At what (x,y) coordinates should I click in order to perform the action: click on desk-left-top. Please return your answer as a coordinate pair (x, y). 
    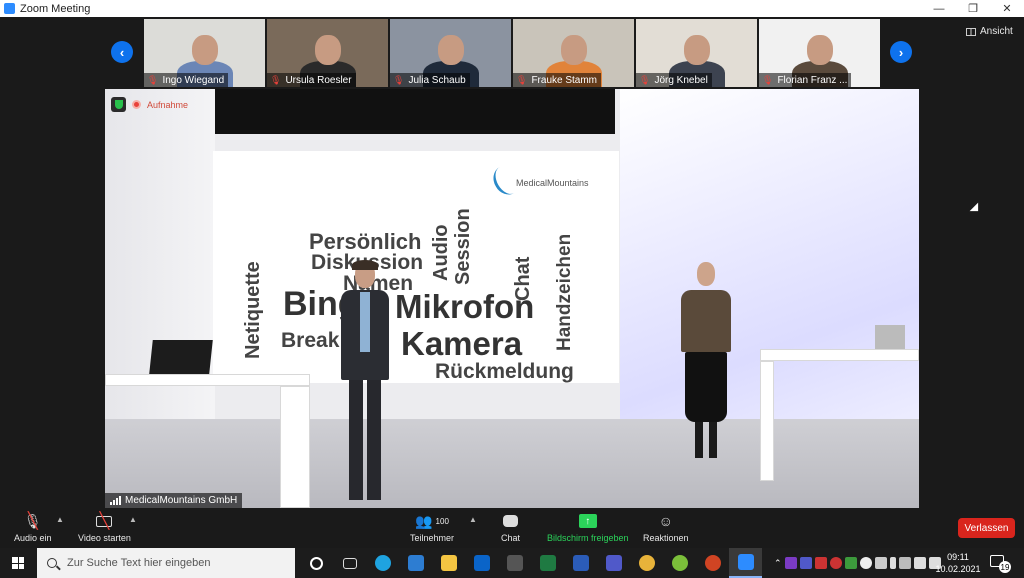
    Looking at the image, I should click on (207, 380).